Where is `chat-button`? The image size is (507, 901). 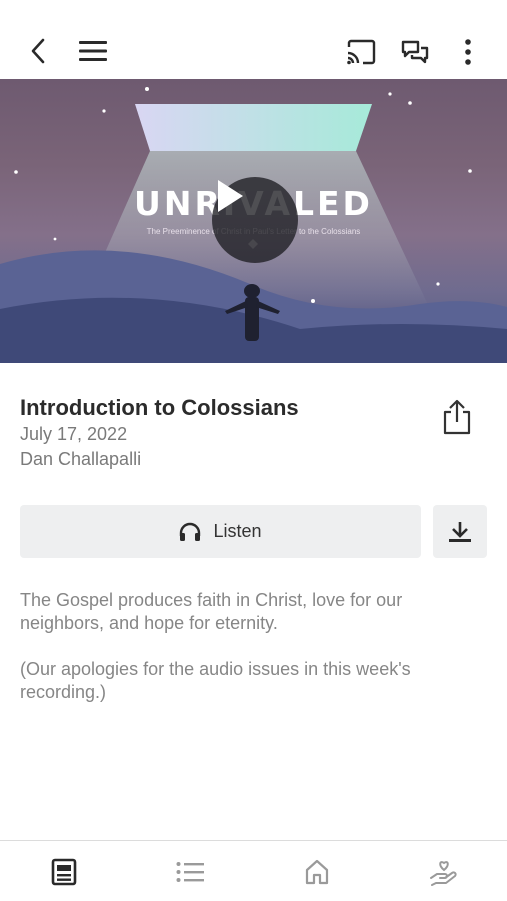
chat-button is located at coordinates (415, 52).